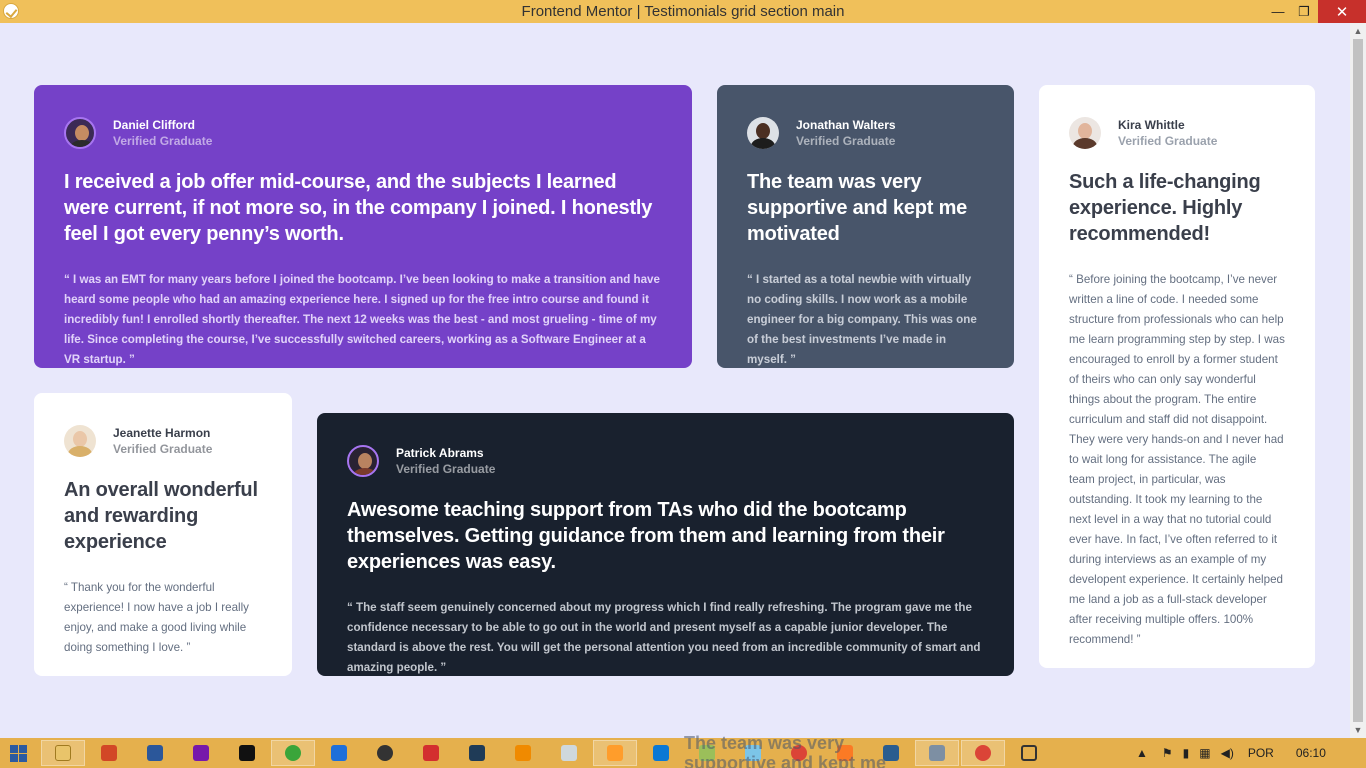  Describe the element at coordinates (1304, 11) in the screenshot. I see `maximize-button: ❐` at that location.